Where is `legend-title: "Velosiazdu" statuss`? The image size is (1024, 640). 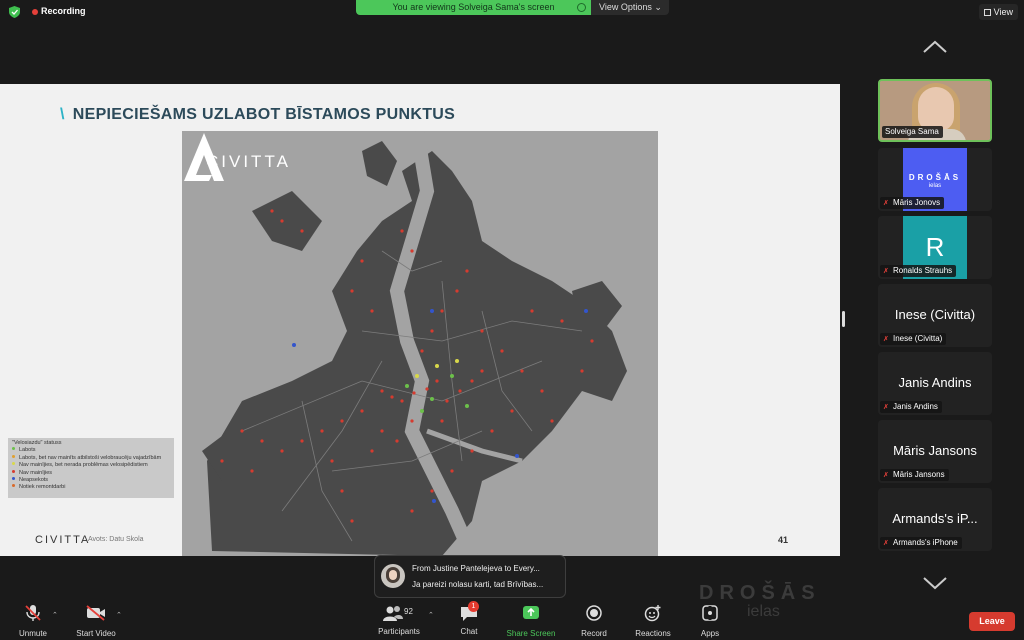 legend-title: "Velosiazdu" statuss is located at coordinates (37, 443).